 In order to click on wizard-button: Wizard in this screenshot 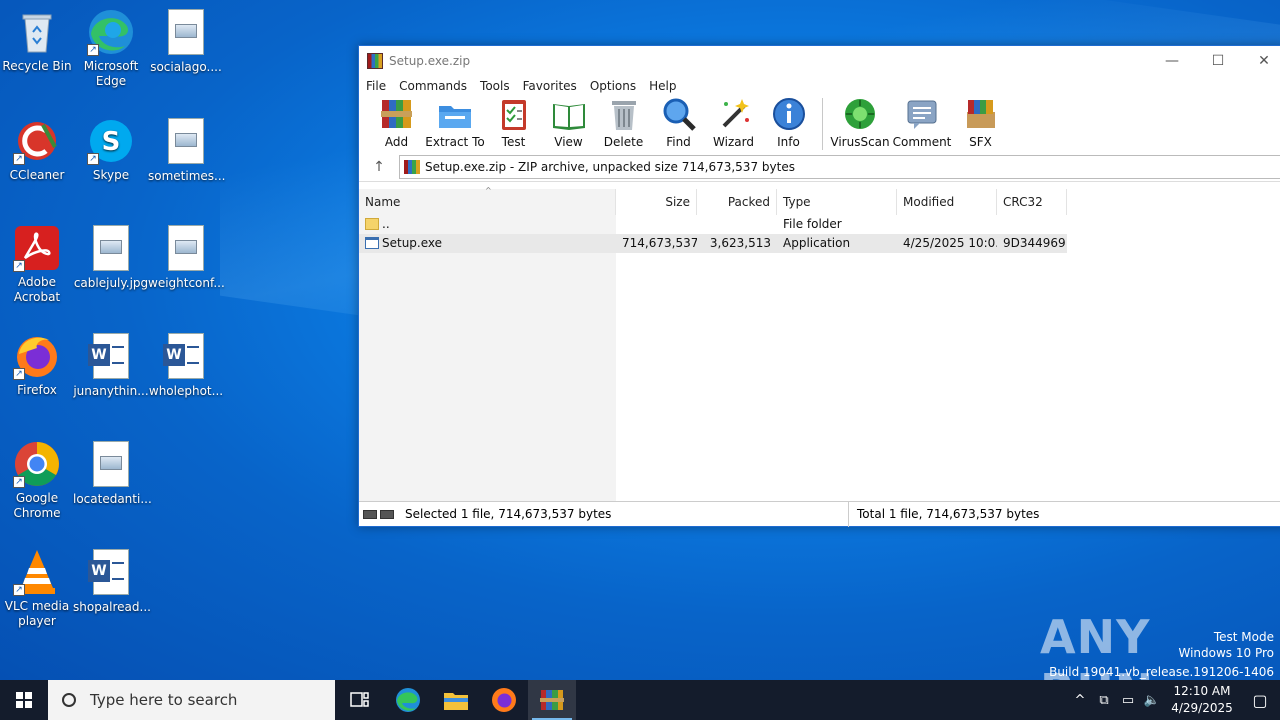, I will do `click(733, 124)`.